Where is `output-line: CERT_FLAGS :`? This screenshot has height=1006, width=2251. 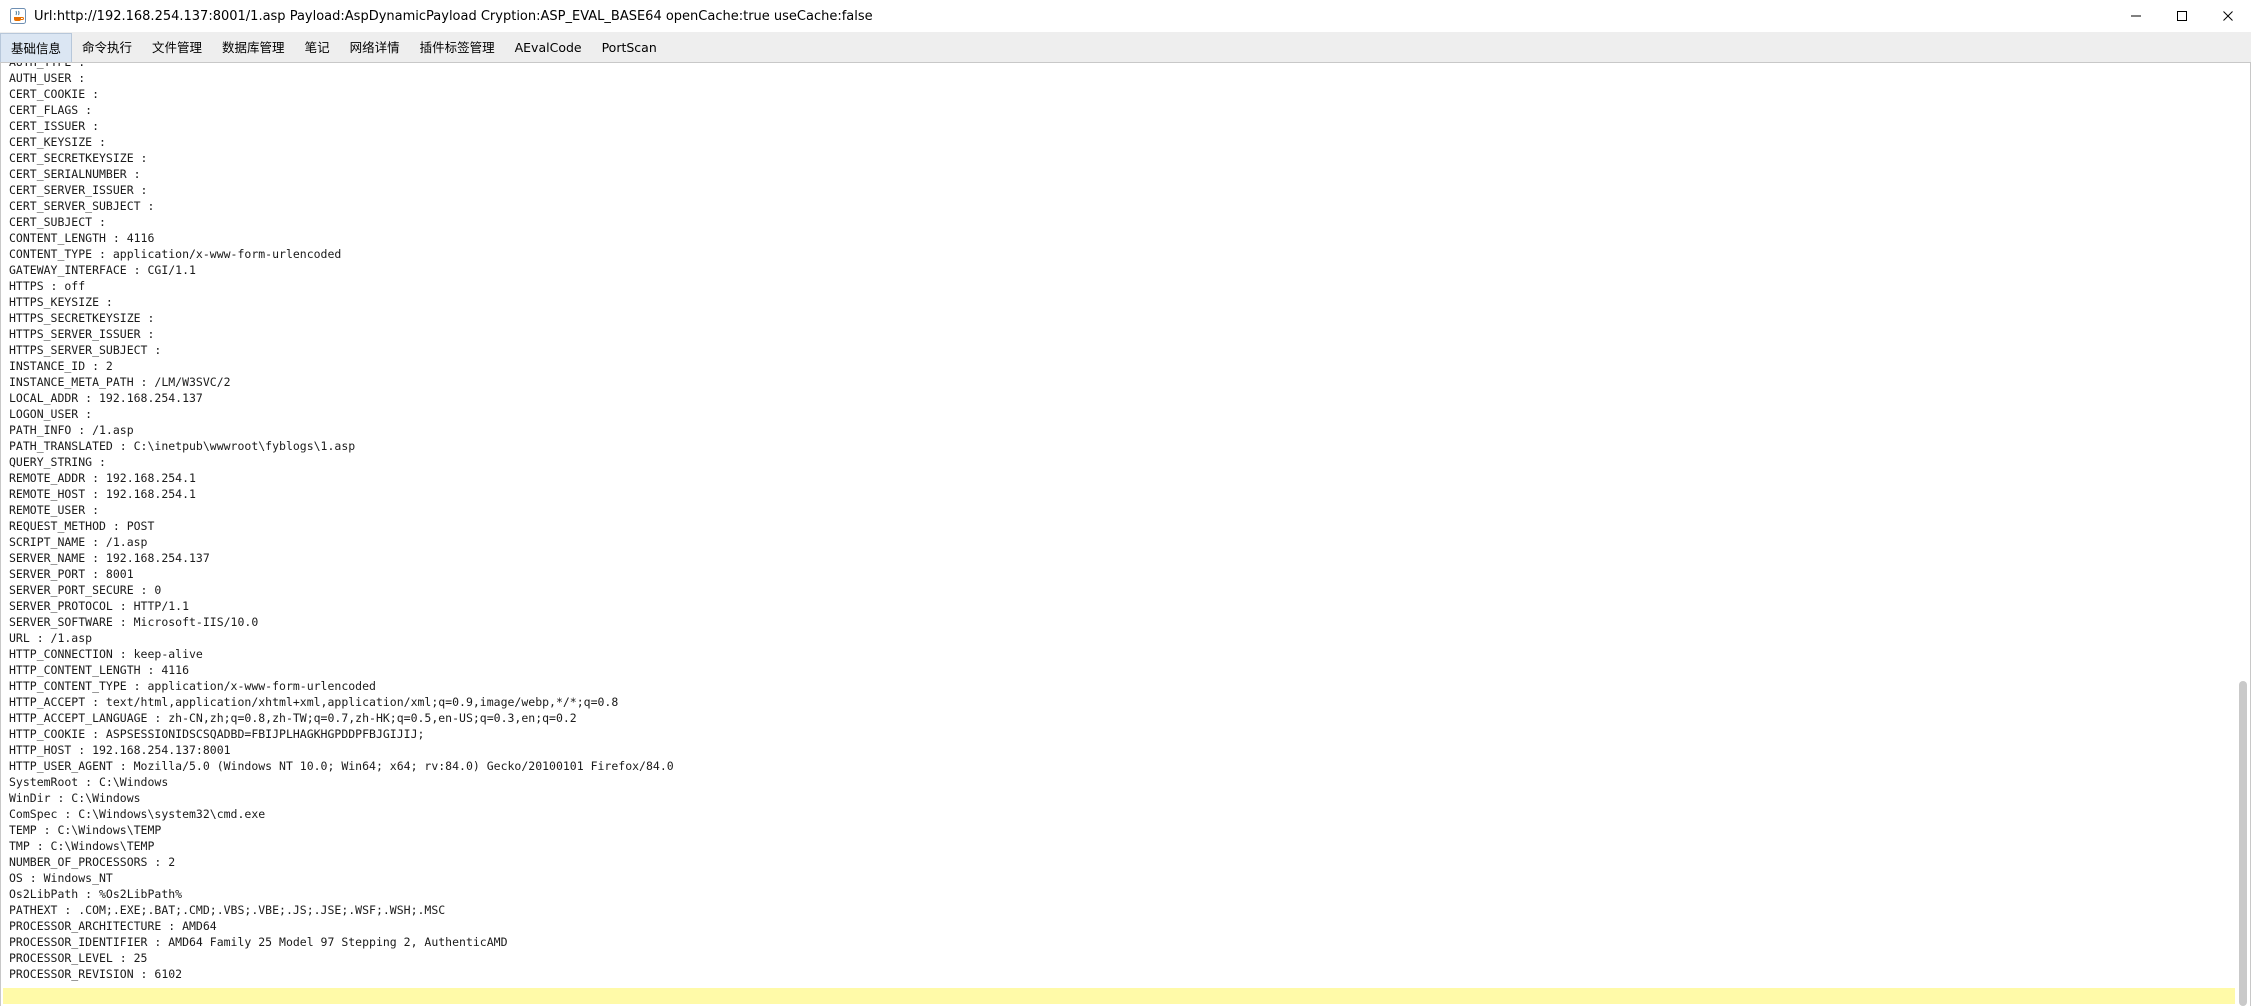 output-line: CERT_FLAGS : is located at coordinates (51, 110).